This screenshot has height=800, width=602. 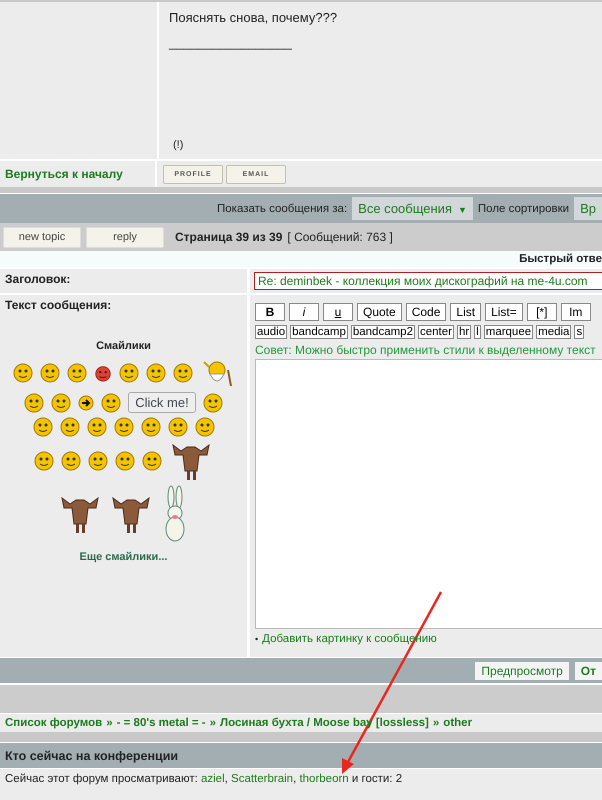 I want to click on tag-button: media, so click(x=554, y=332).